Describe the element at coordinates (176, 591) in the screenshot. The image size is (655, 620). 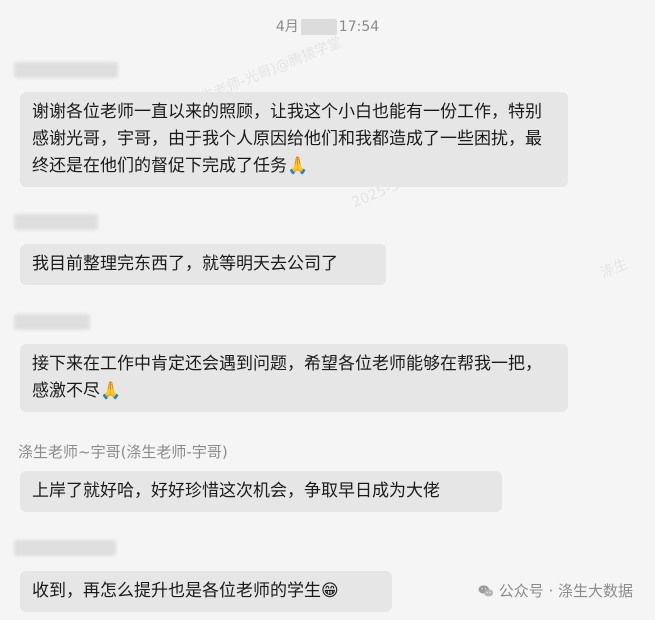
I see `message-text: 收到，再怎么提升也是各位老师的学生` at that location.